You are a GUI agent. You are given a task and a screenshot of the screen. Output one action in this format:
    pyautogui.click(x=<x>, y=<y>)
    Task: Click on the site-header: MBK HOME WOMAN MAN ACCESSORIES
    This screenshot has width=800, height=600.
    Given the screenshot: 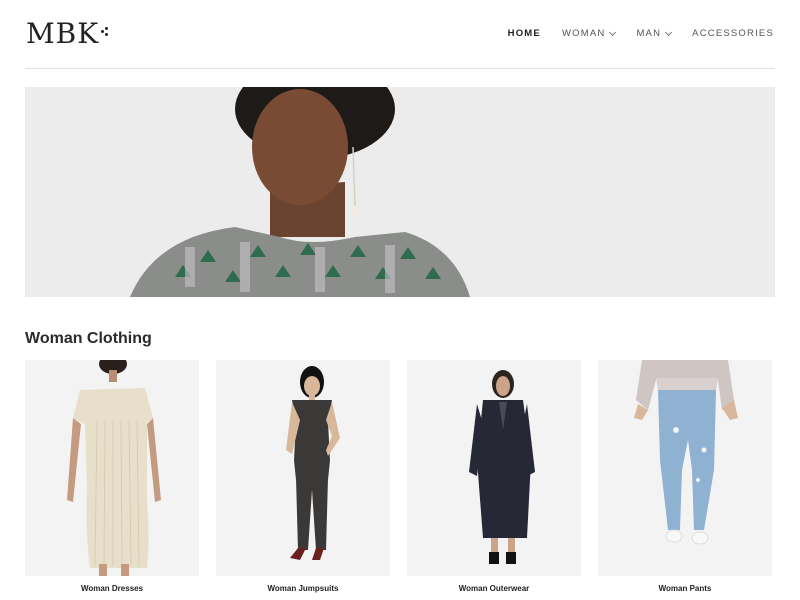 What is the action you would take?
    pyautogui.click(x=400, y=35)
    